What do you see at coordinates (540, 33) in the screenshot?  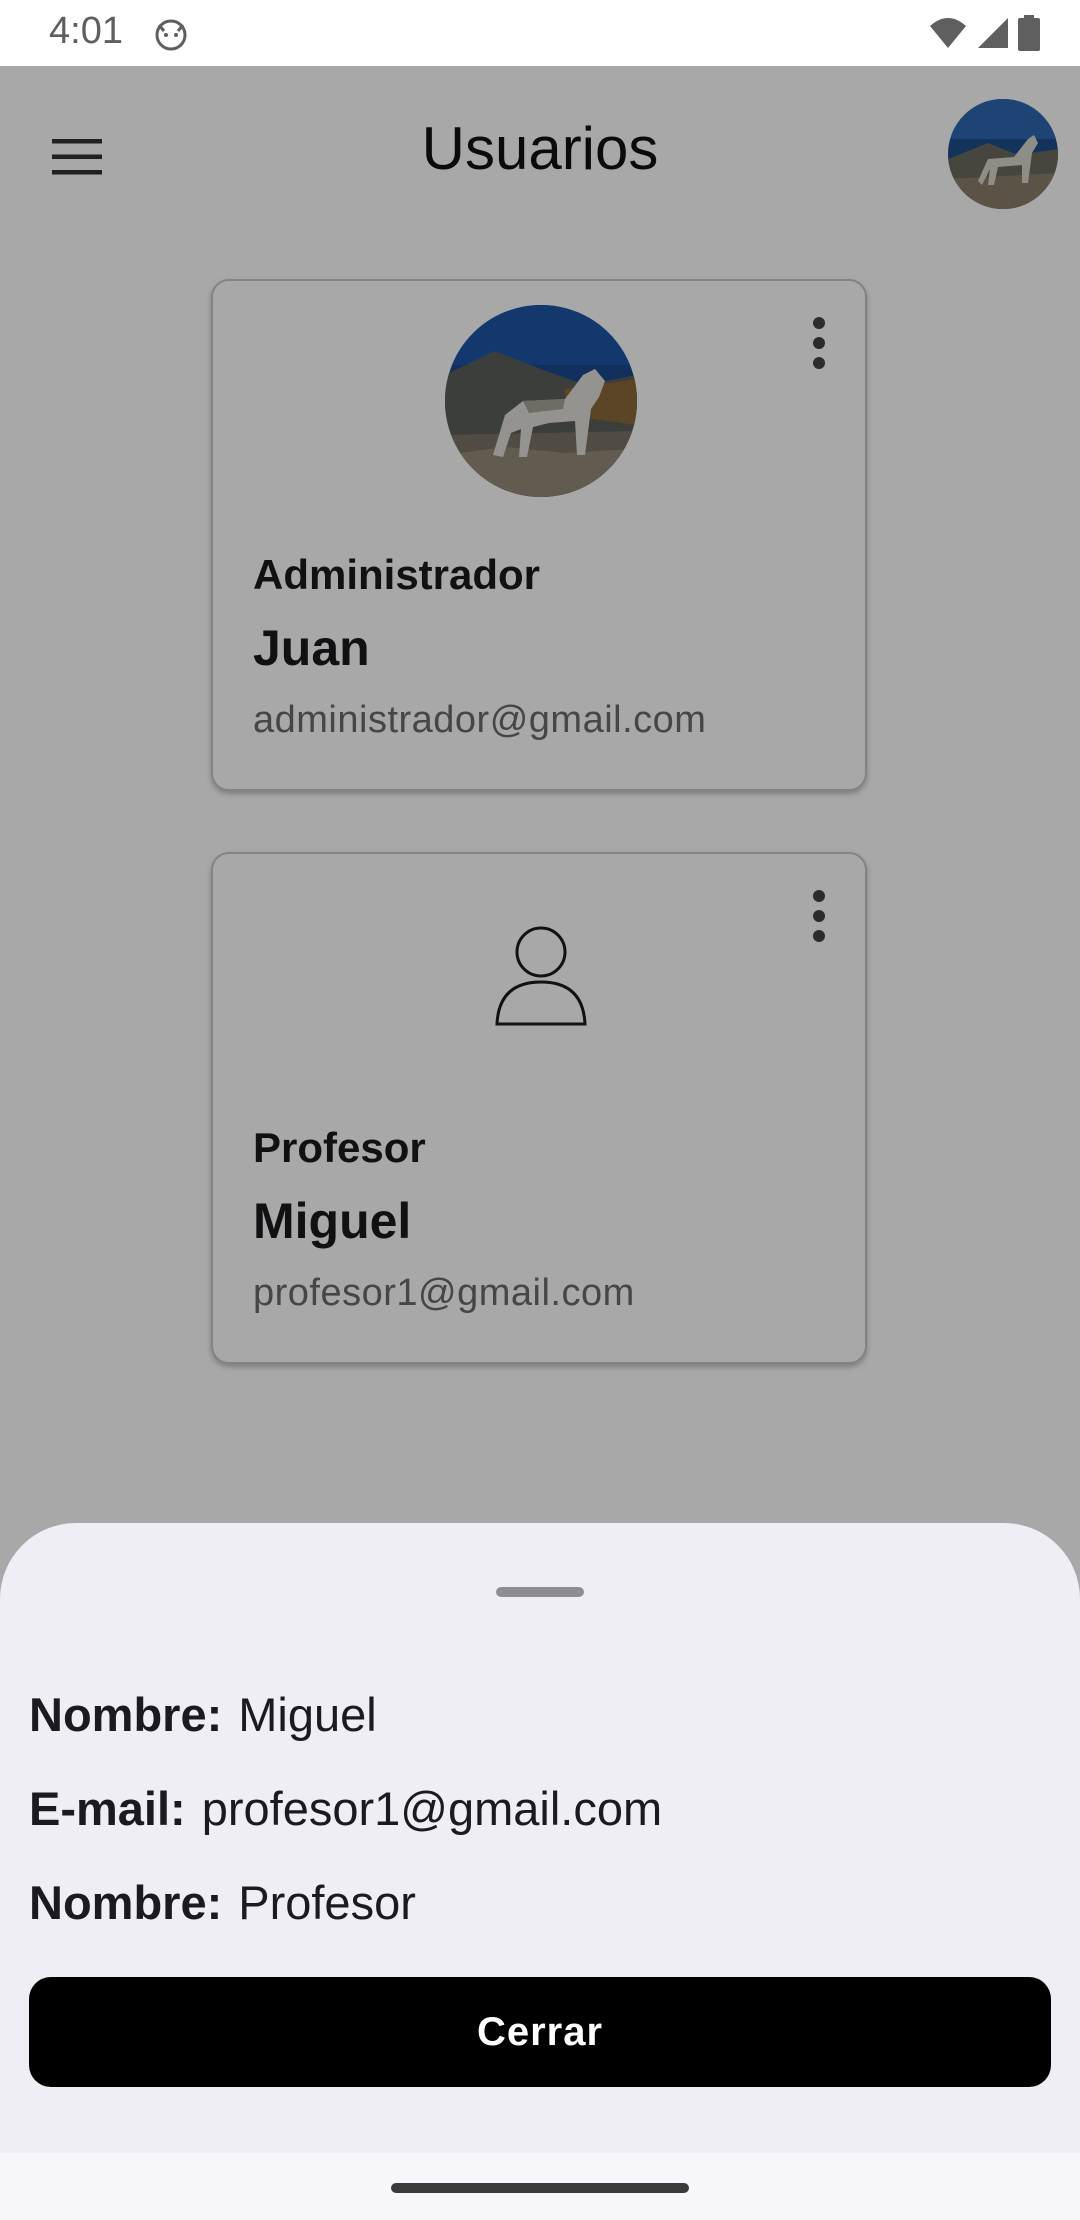 I see `status-bar: 4:01` at bounding box center [540, 33].